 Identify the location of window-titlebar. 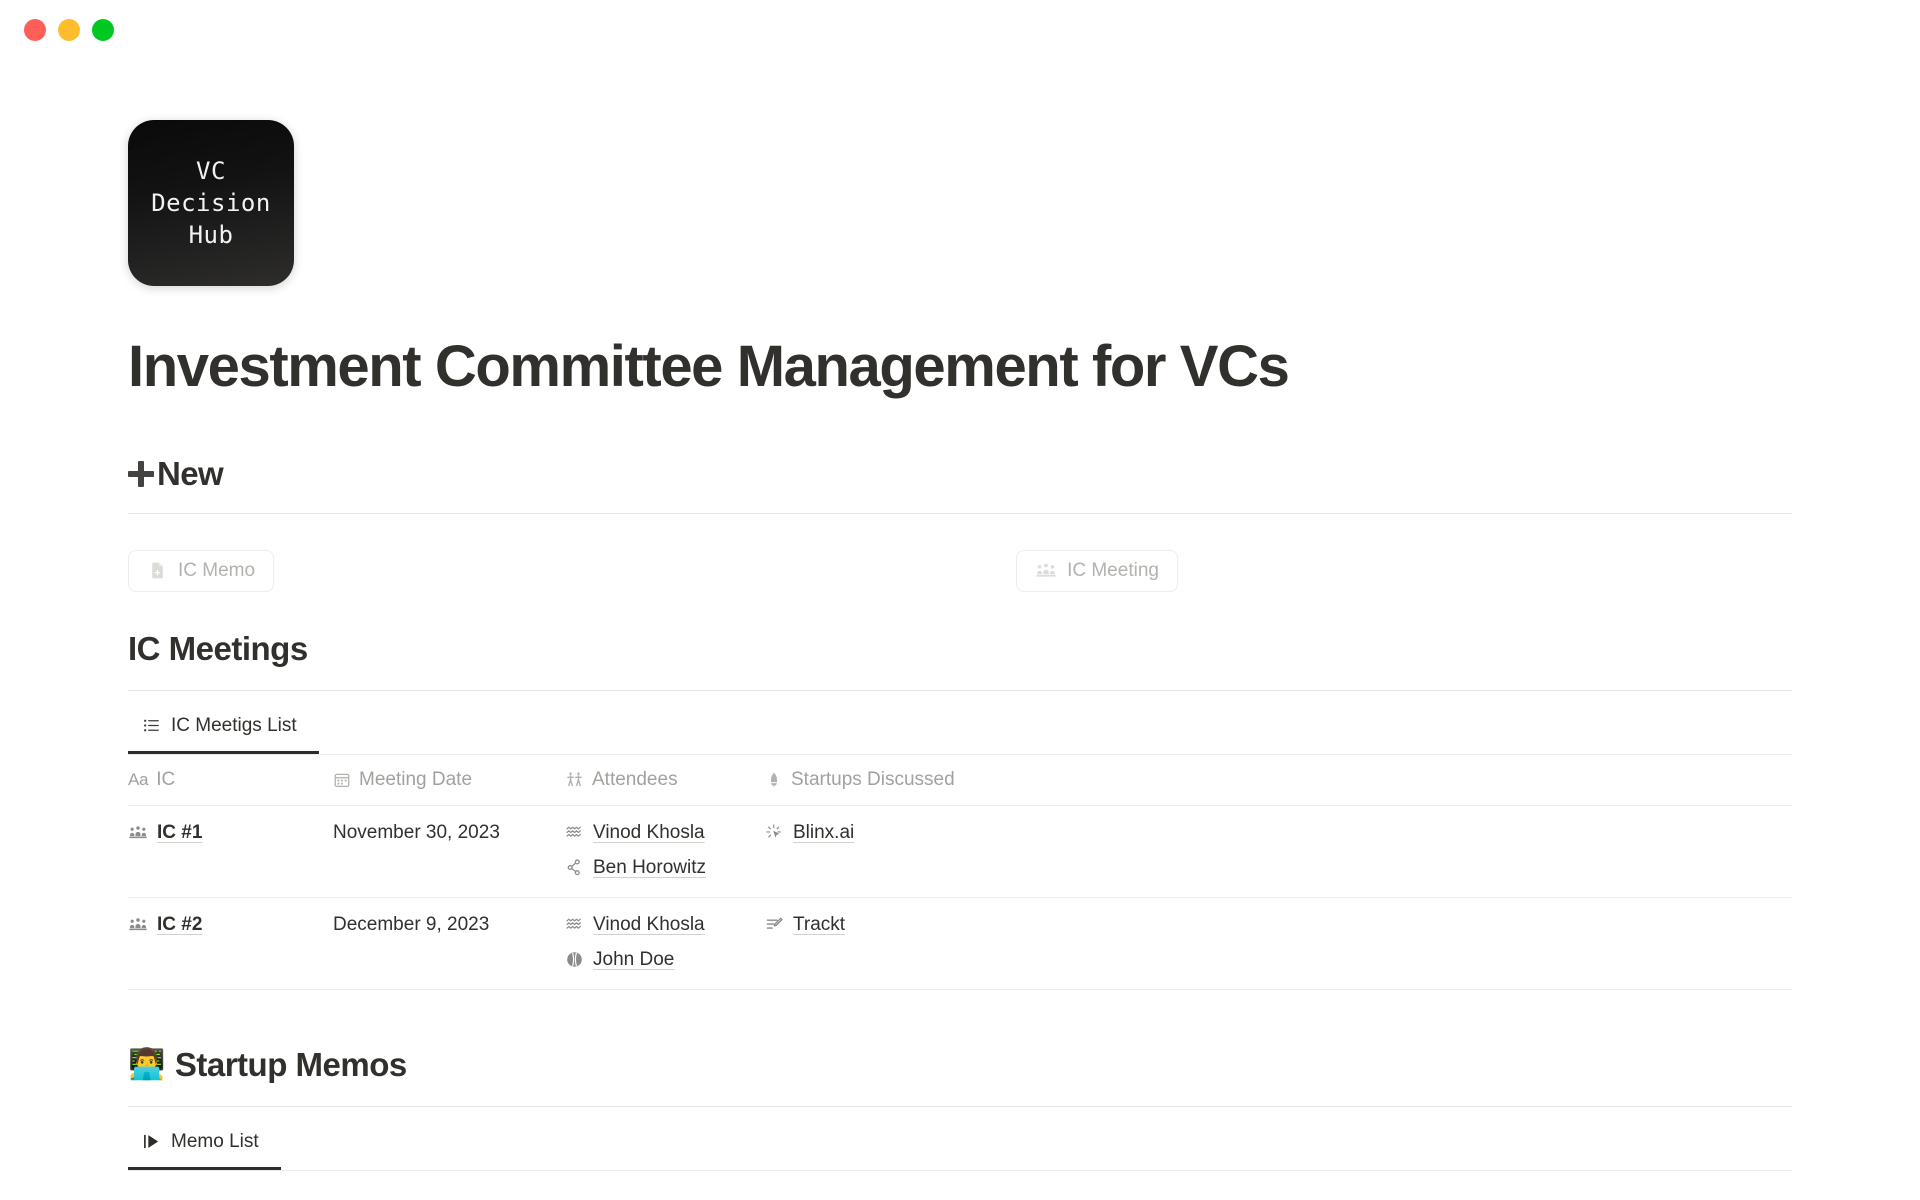
(960, 30).